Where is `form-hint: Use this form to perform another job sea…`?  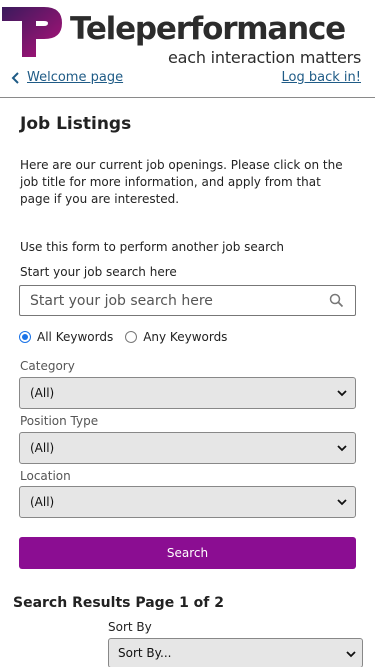
form-hint: Use this form to perform another job sea… is located at coordinates (152, 247).